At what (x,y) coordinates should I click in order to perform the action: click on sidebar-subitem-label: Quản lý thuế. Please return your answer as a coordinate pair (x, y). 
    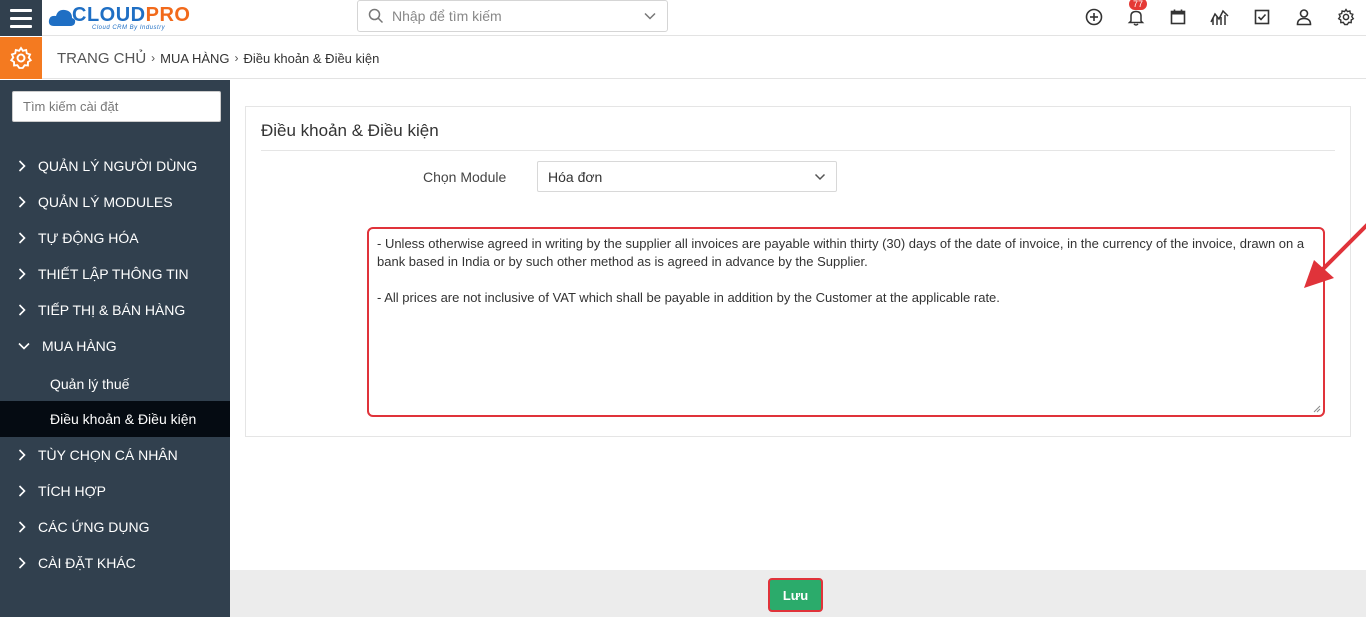
    Looking at the image, I should click on (90, 383).